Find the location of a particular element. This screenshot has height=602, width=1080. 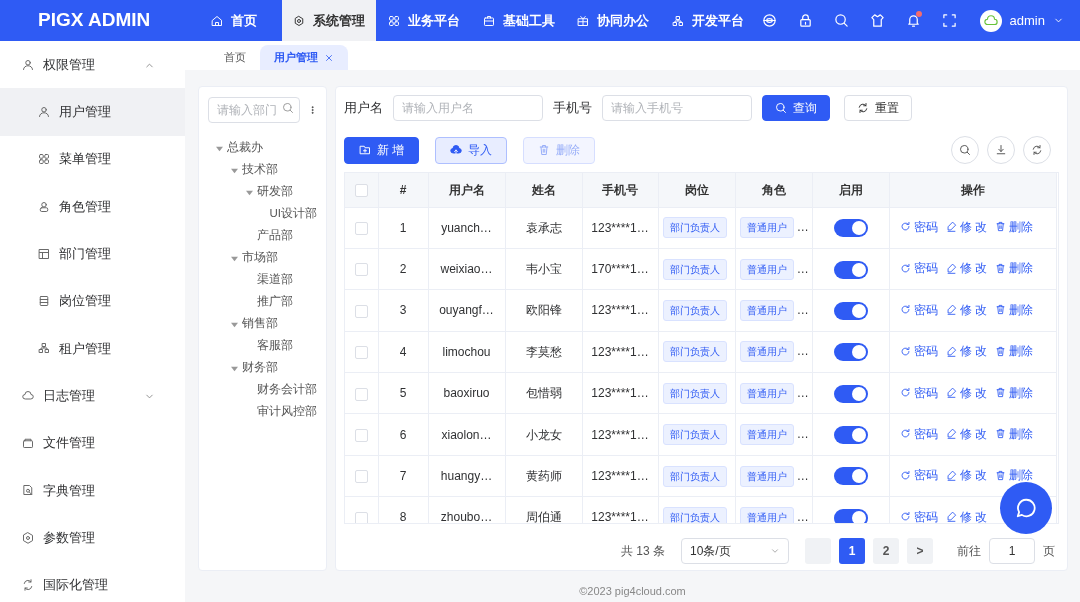

tree-node: 推广部 is located at coordinates (275, 302).